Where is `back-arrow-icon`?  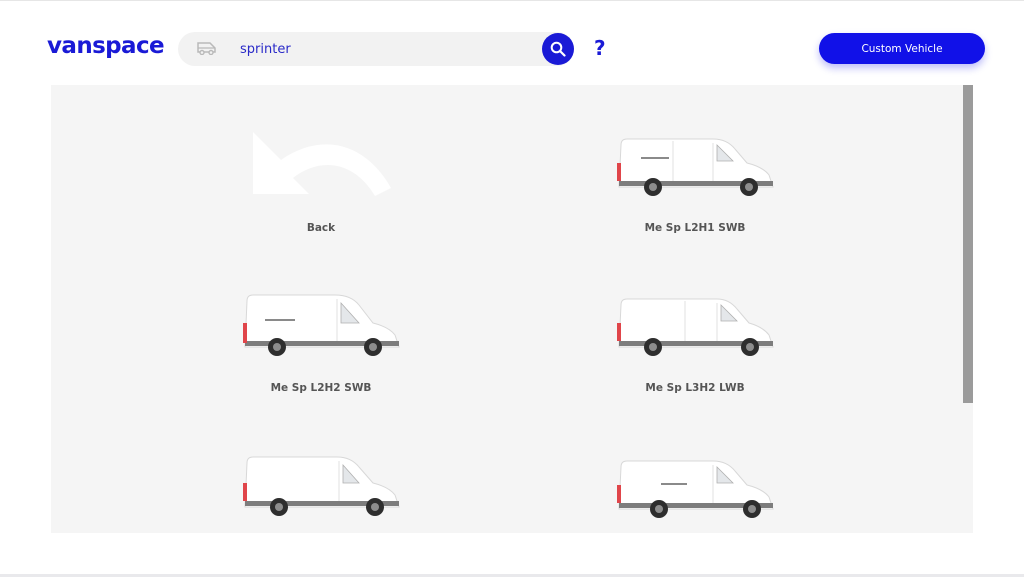 back-arrow-icon is located at coordinates (322, 164).